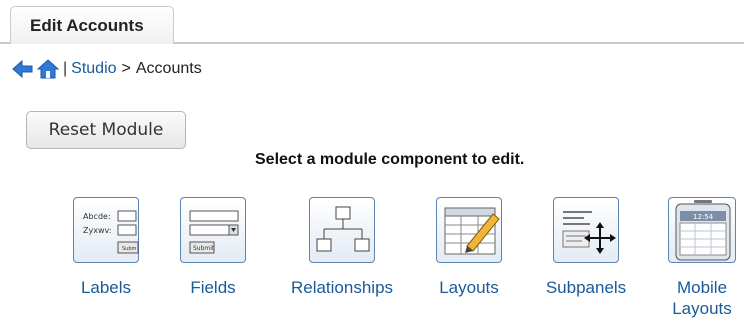 Image resolution: width=744 pixels, height=325 pixels. I want to click on component-subpanels: Subpanels, so click(586, 247).